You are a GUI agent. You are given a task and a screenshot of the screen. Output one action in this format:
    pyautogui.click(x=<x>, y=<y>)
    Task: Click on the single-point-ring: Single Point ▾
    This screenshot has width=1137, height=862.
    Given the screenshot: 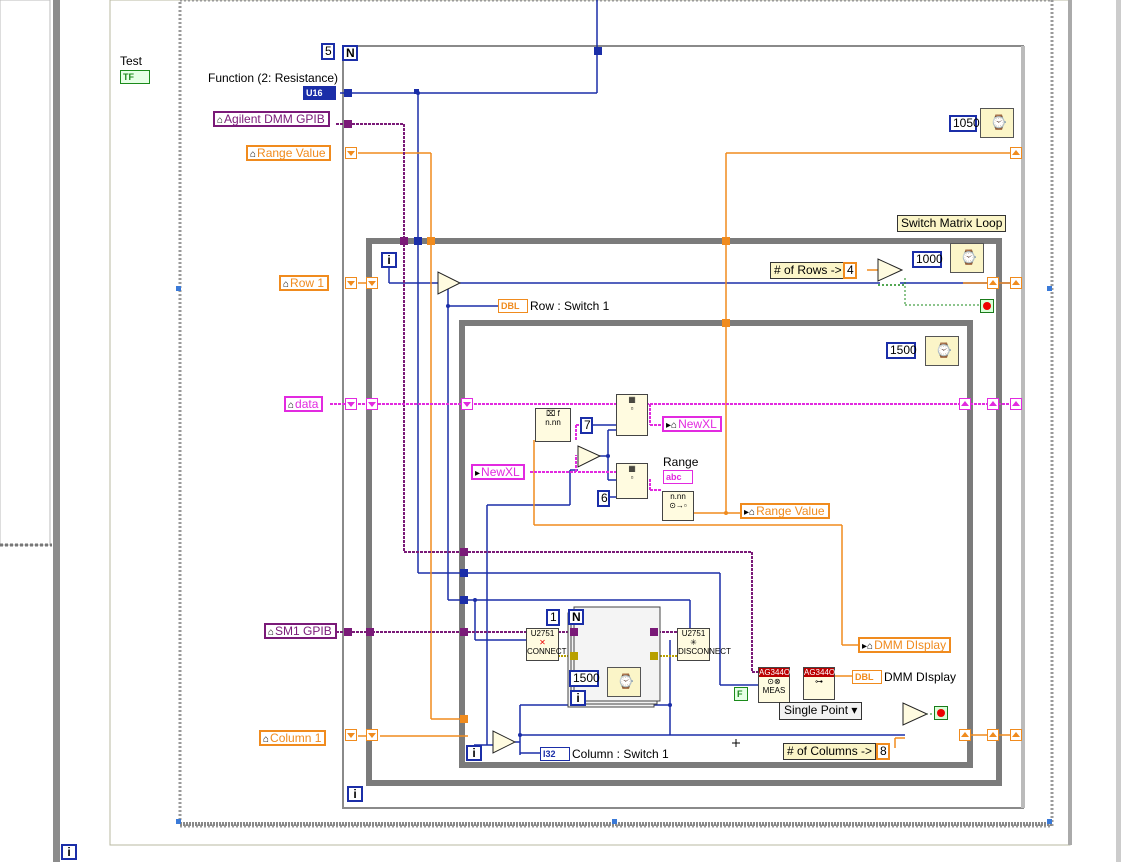 What is the action you would take?
    pyautogui.click(x=821, y=711)
    